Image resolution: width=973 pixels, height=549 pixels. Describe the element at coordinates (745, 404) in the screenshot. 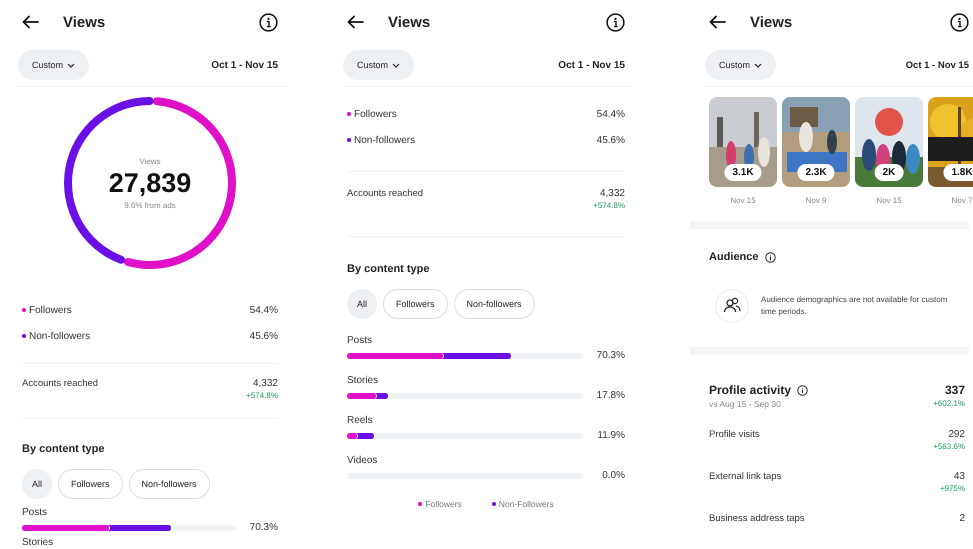

I see `comparison-period: vs Aug 15 - Sep 30` at that location.